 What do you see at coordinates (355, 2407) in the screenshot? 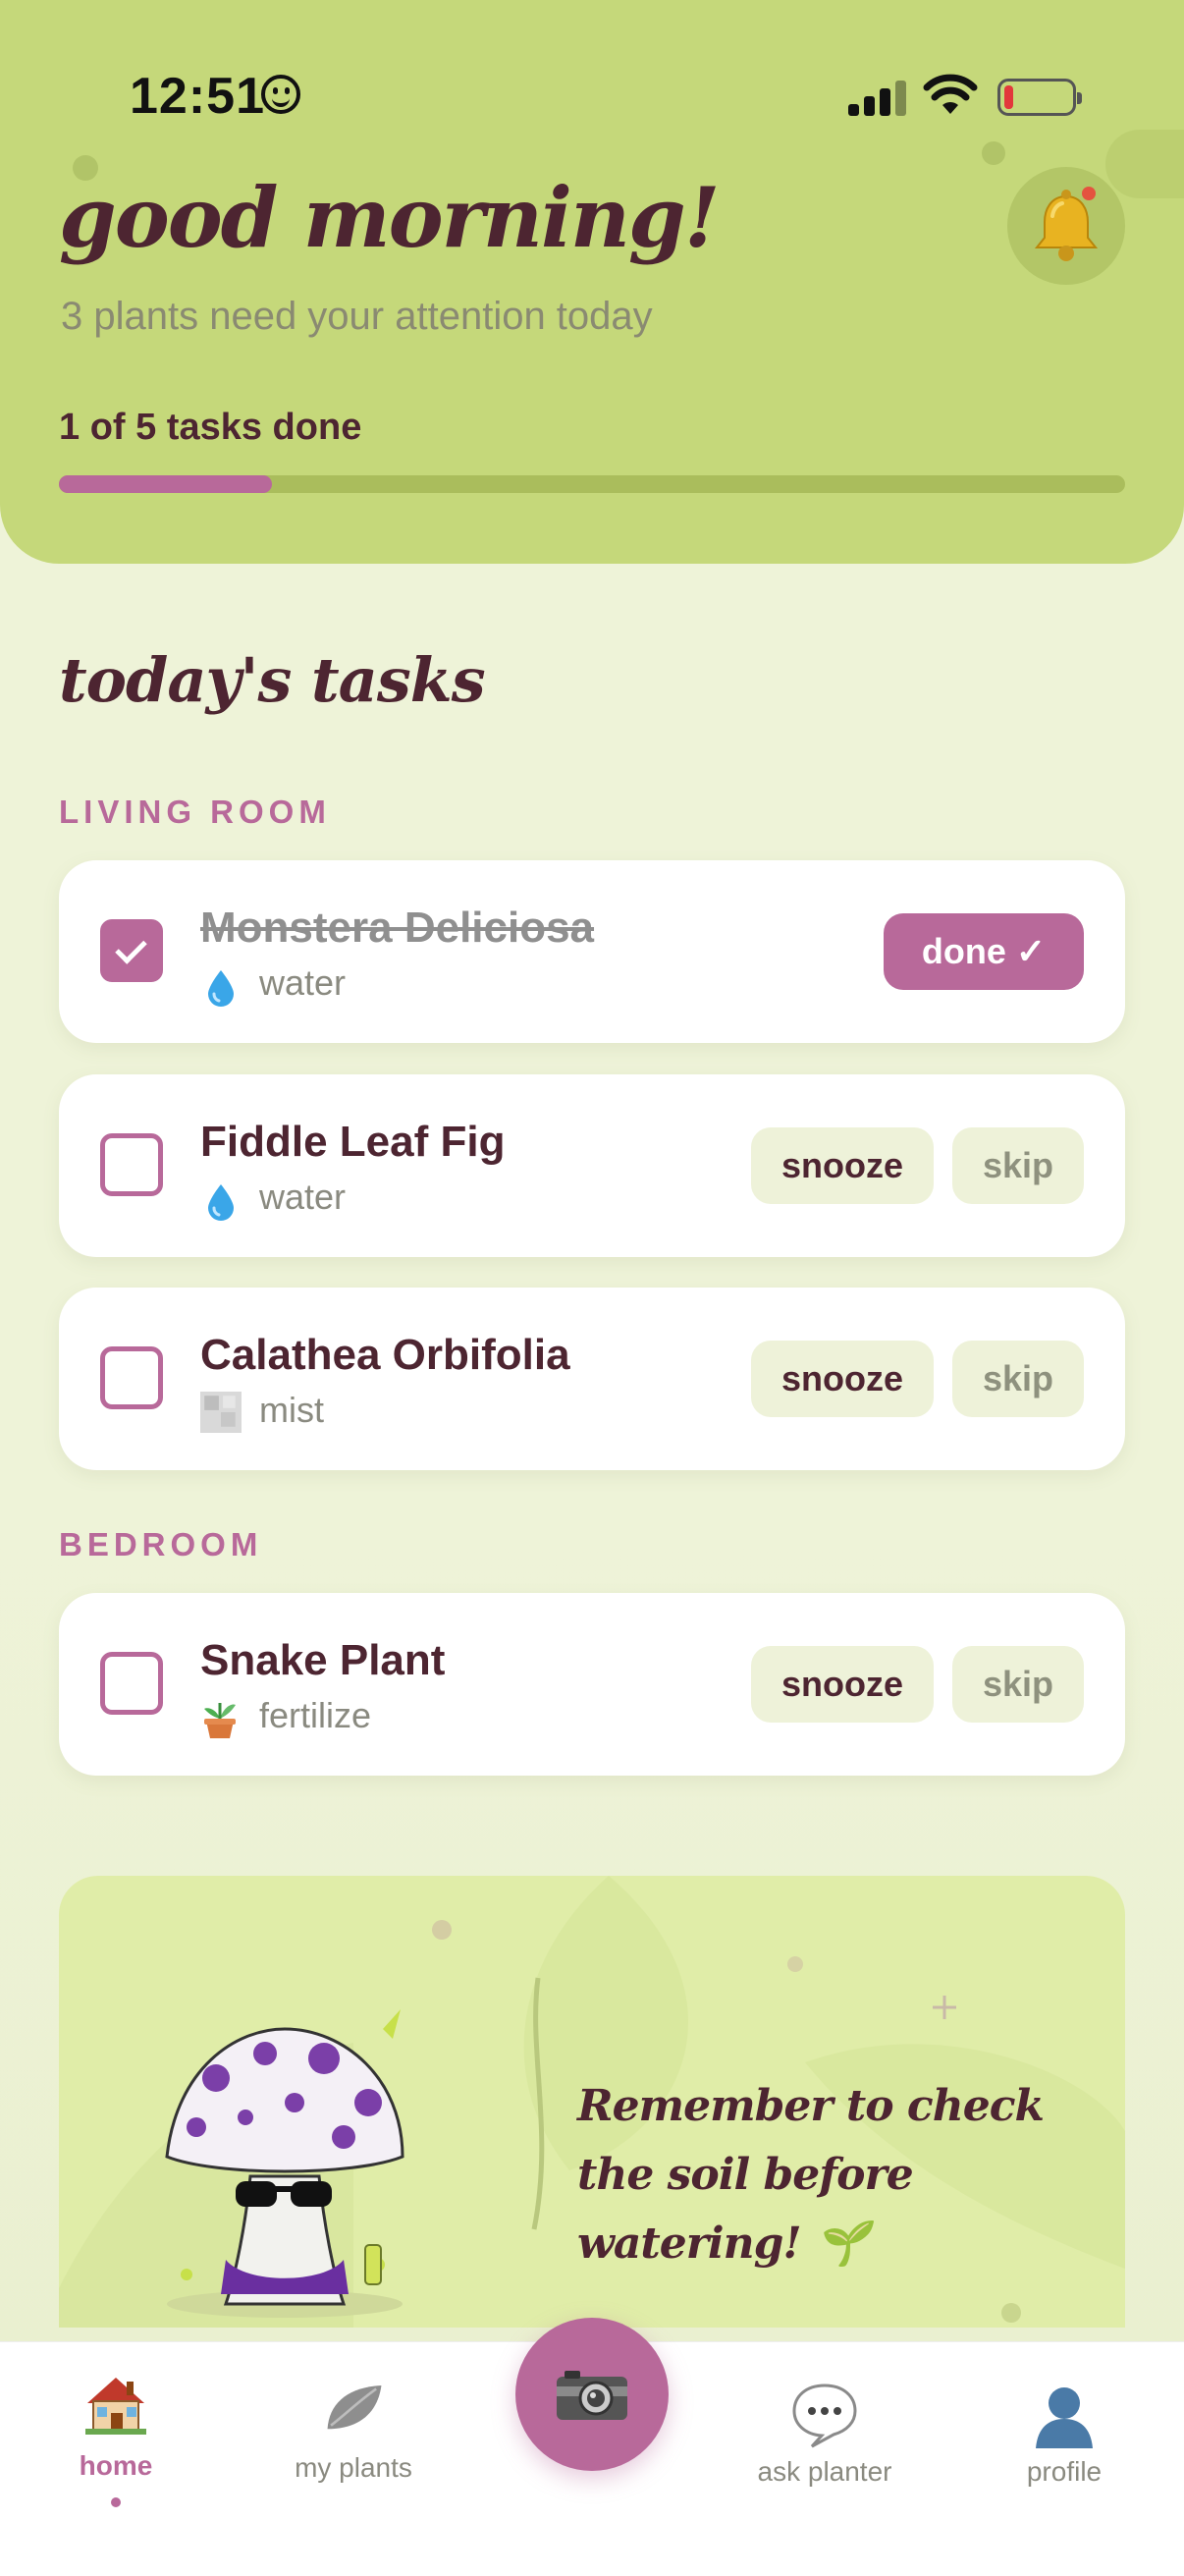
I see `leaf-icon` at bounding box center [355, 2407].